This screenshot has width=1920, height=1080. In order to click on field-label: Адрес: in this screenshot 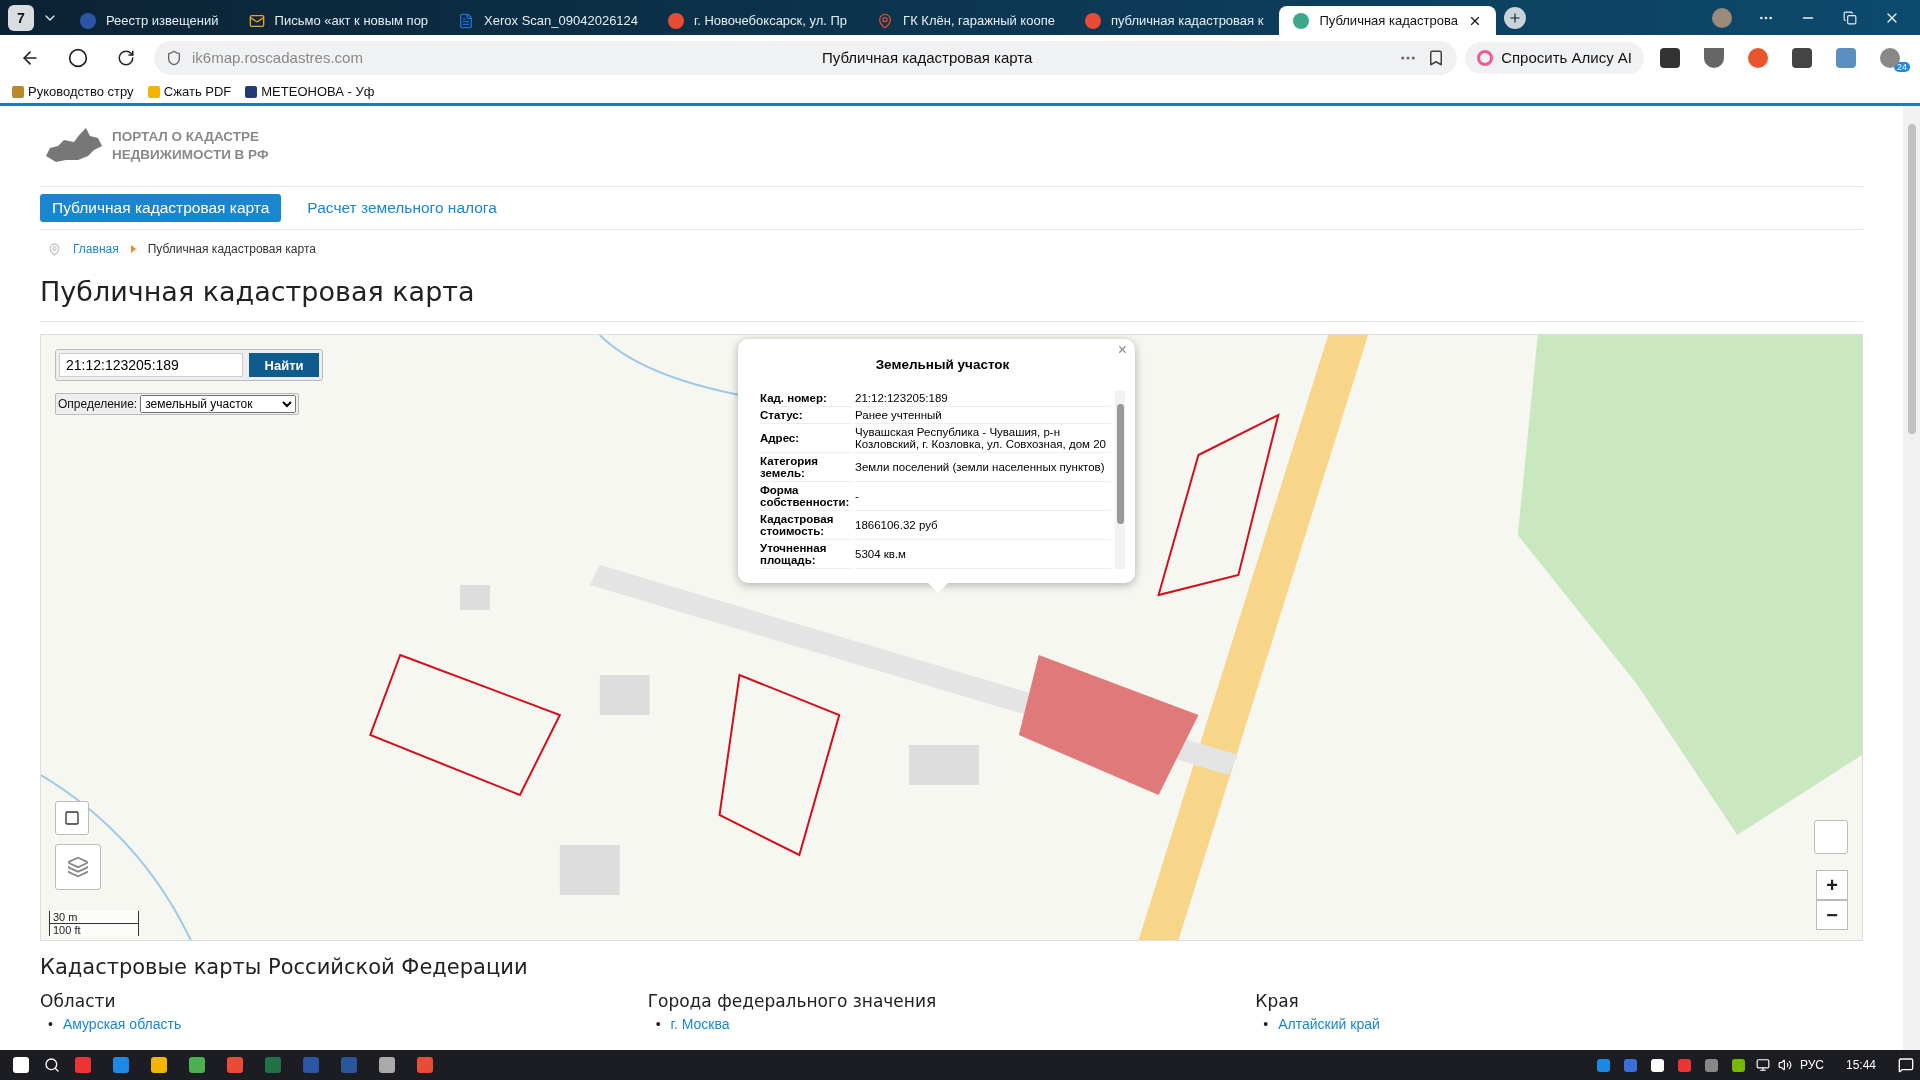, I will do `click(806, 438)`.